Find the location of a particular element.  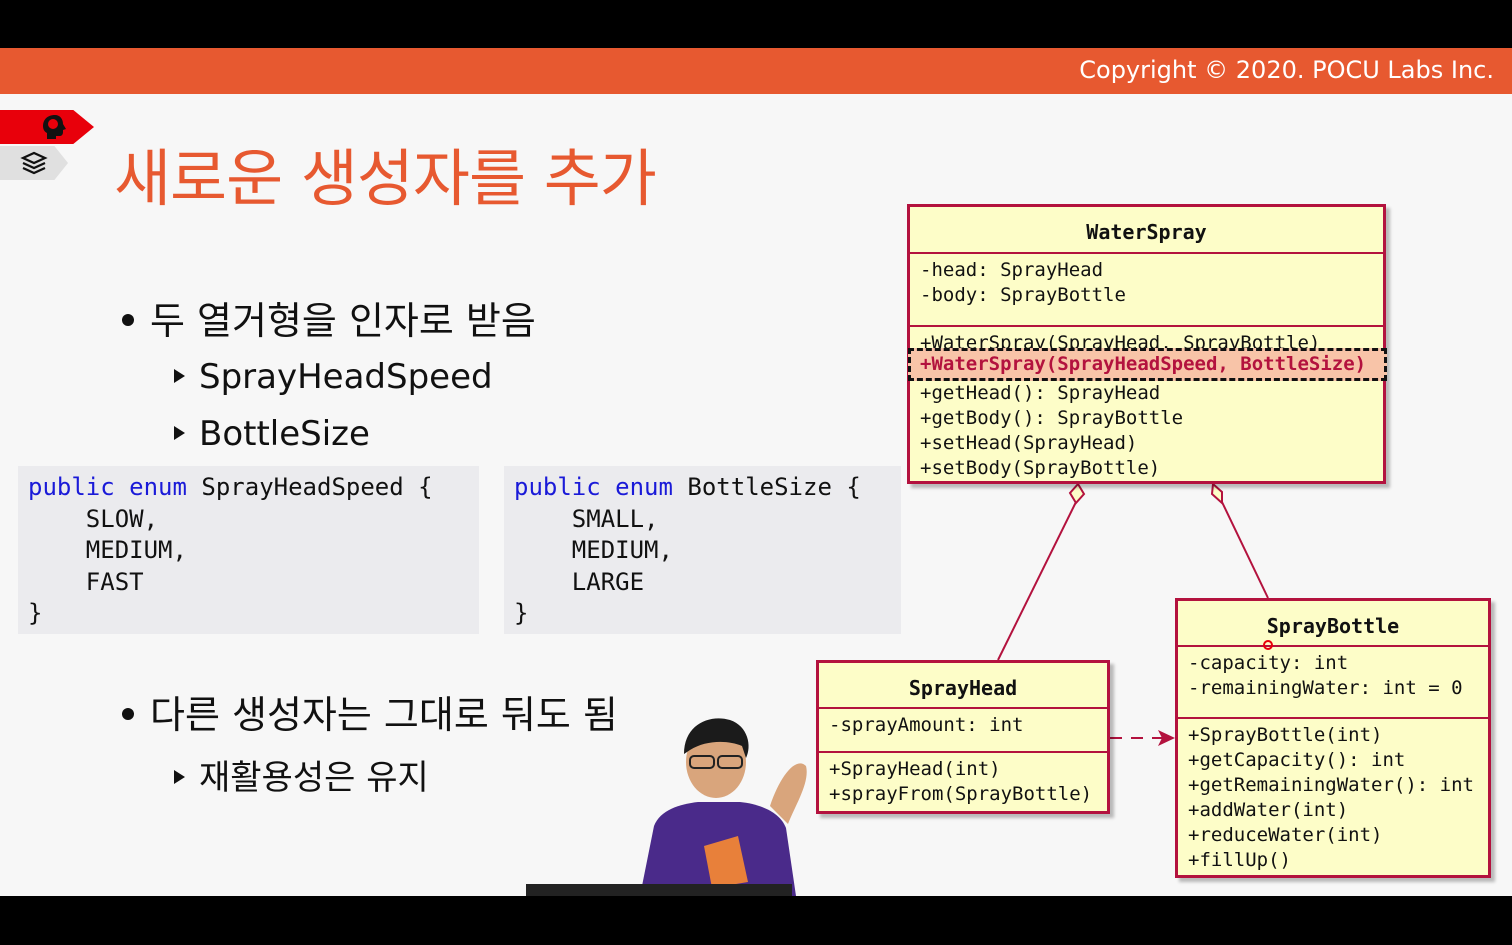

laser-pointer-dot is located at coordinates (1268, 645).